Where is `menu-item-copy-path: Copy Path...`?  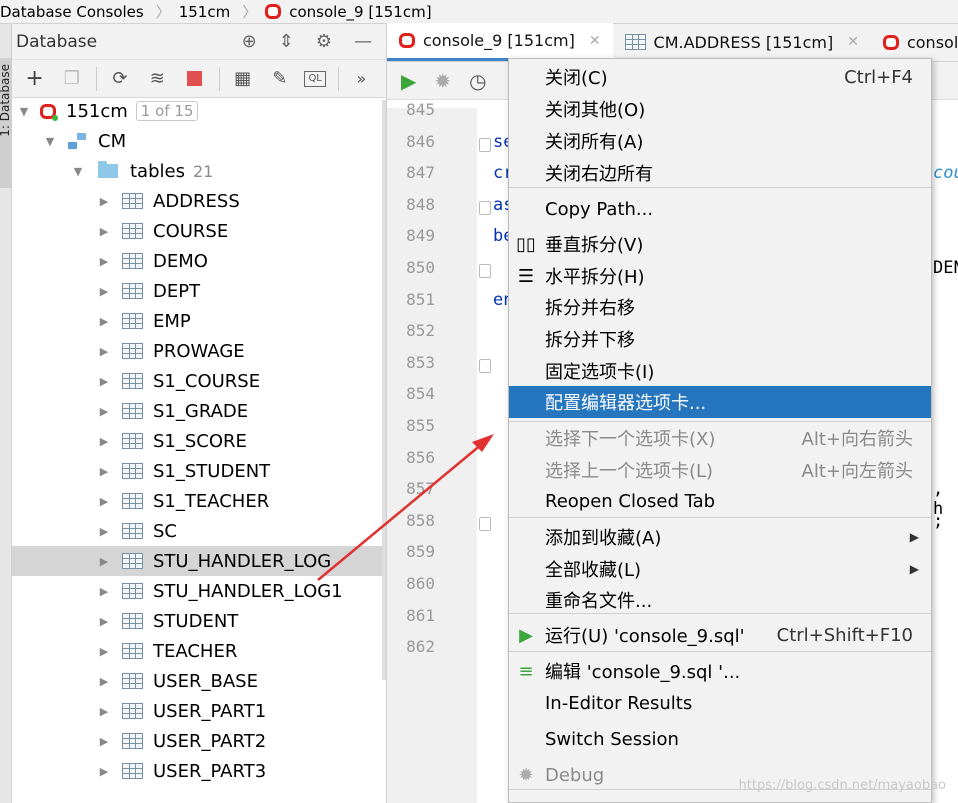
menu-item-copy-path: Copy Path... is located at coordinates (720, 209).